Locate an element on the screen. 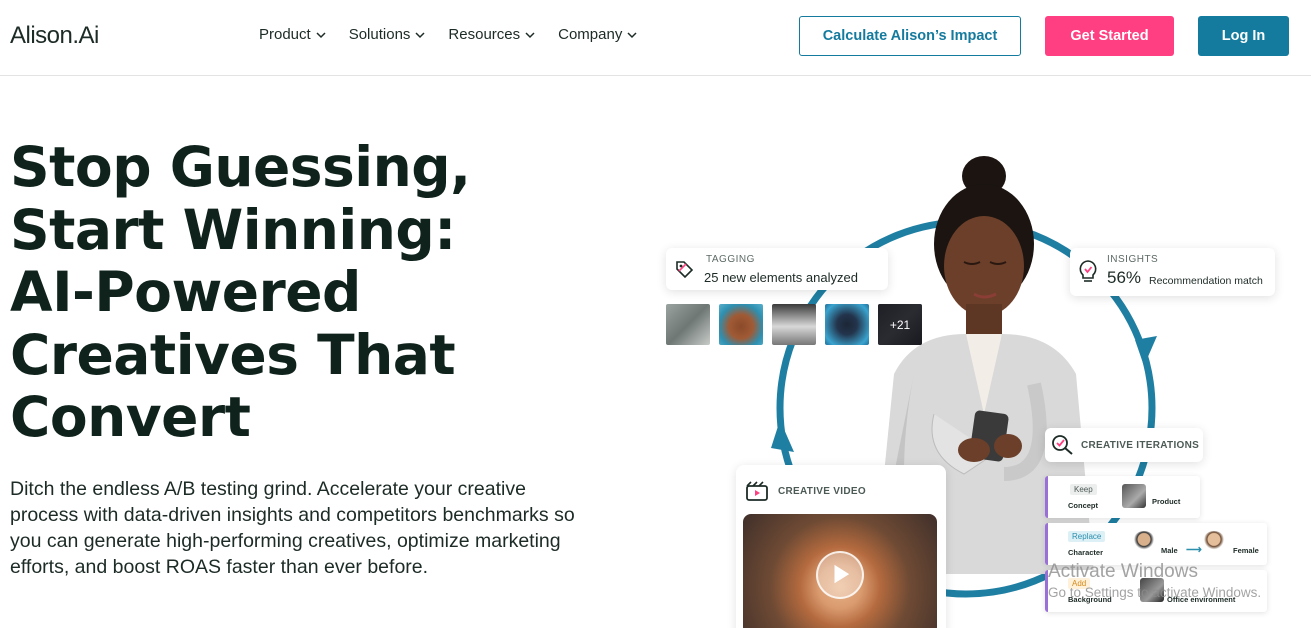  video-clapper-icon is located at coordinates (757, 491).